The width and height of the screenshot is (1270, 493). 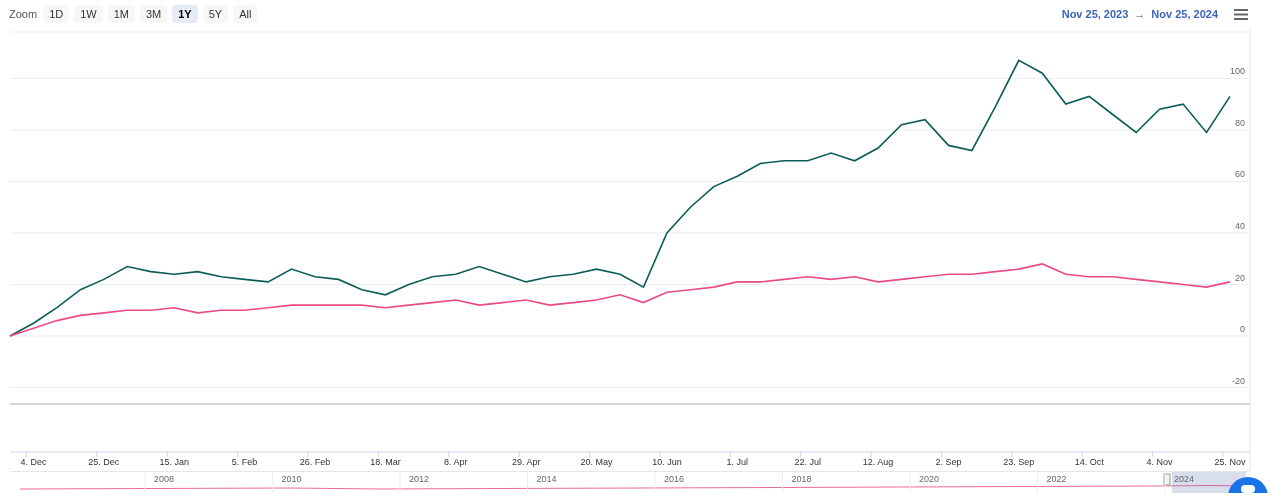 What do you see at coordinates (1167, 479) in the screenshot?
I see `navigator-handle` at bounding box center [1167, 479].